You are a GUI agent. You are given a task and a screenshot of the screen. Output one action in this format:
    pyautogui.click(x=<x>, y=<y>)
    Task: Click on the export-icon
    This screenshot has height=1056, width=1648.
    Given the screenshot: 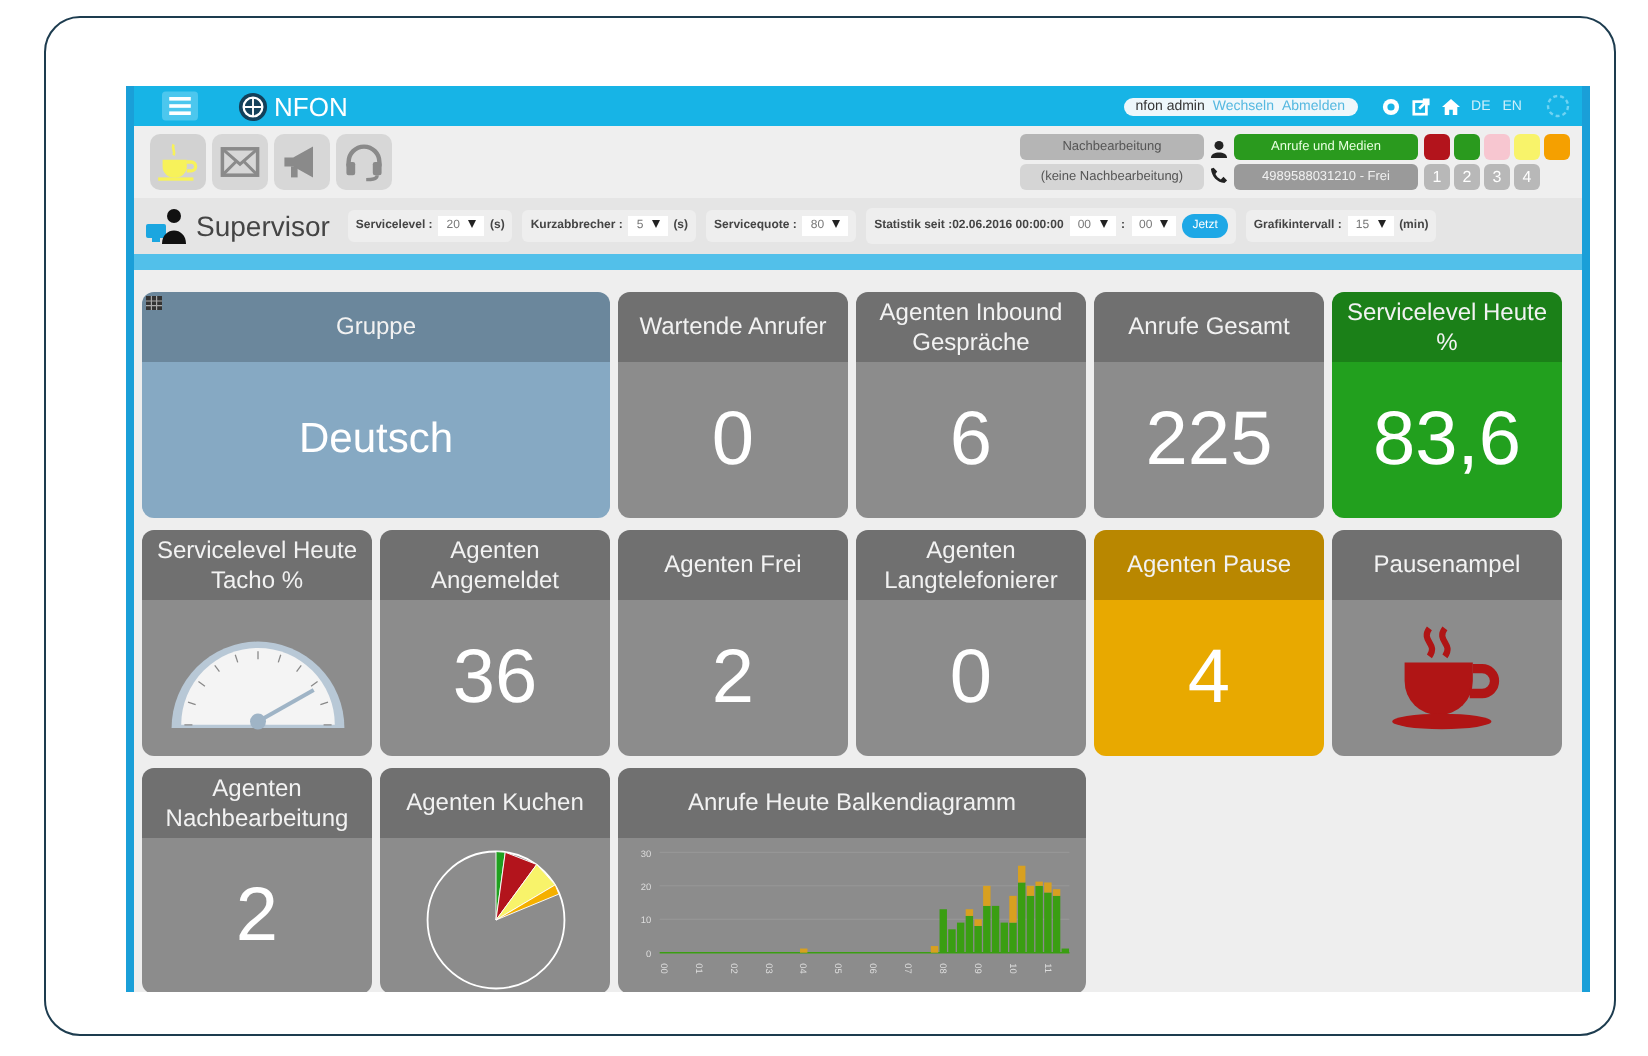 What is the action you would take?
    pyautogui.click(x=1420, y=106)
    